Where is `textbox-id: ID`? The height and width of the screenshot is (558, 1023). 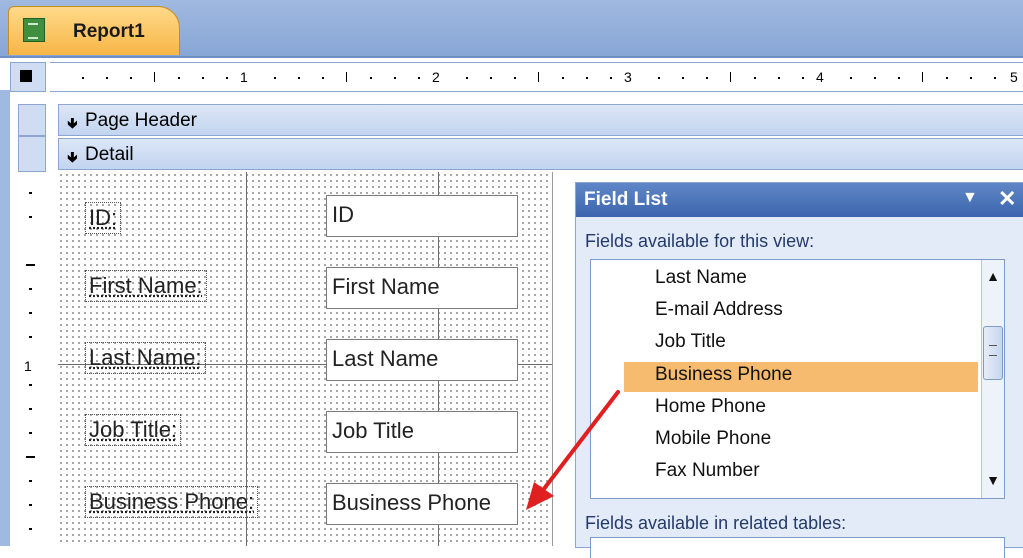 textbox-id: ID is located at coordinates (422, 216).